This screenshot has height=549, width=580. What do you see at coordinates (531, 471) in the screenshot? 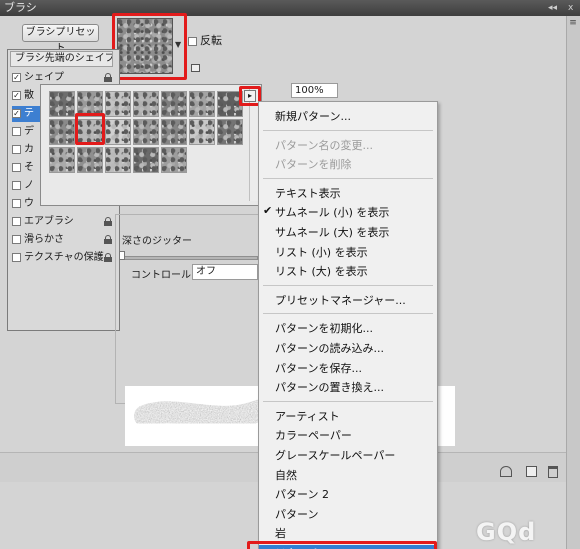
I see `new-brush-icon` at bounding box center [531, 471].